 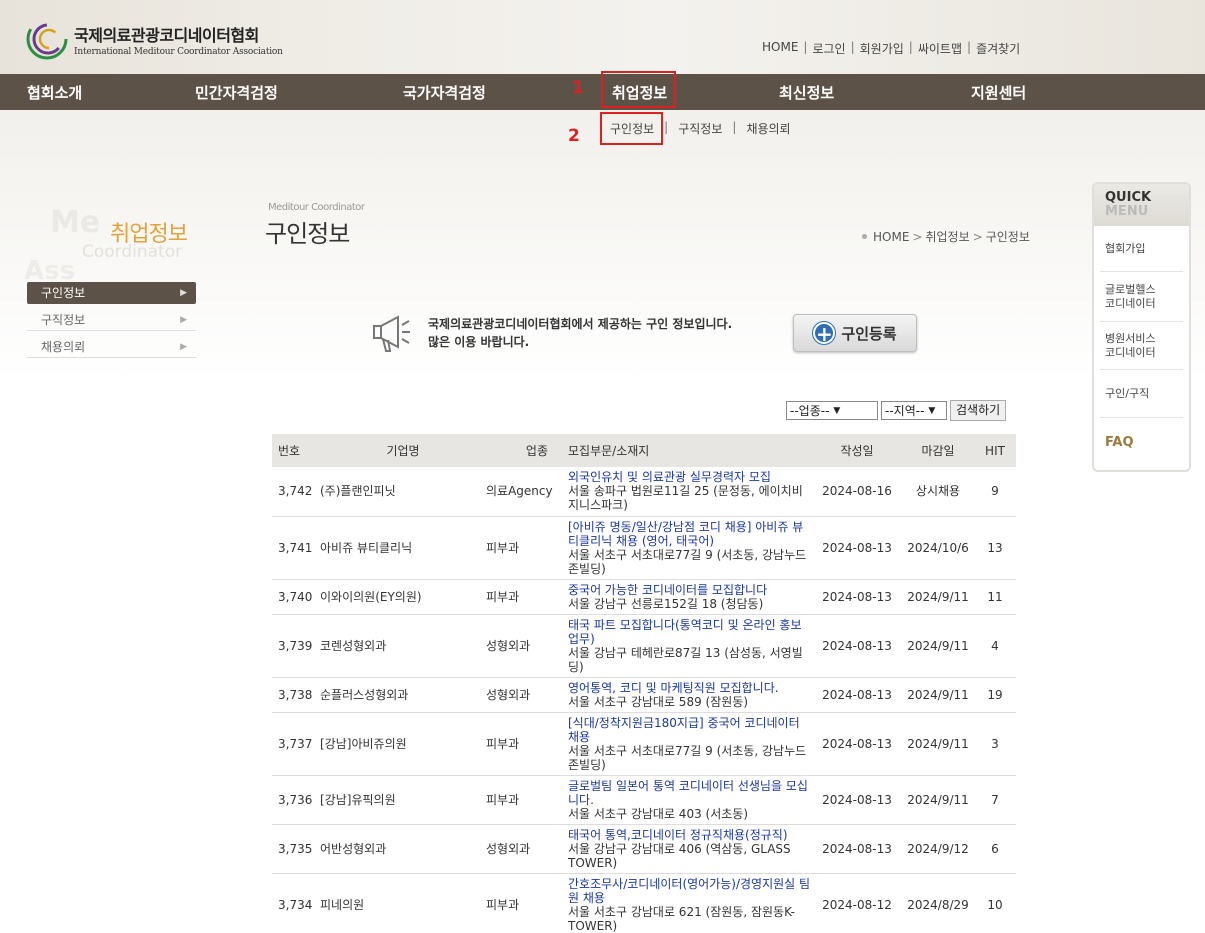 What do you see at coordinates (54, 92) in the screenshot?
I see `nav-about: 협회소개` at bounding box center [54, 92].